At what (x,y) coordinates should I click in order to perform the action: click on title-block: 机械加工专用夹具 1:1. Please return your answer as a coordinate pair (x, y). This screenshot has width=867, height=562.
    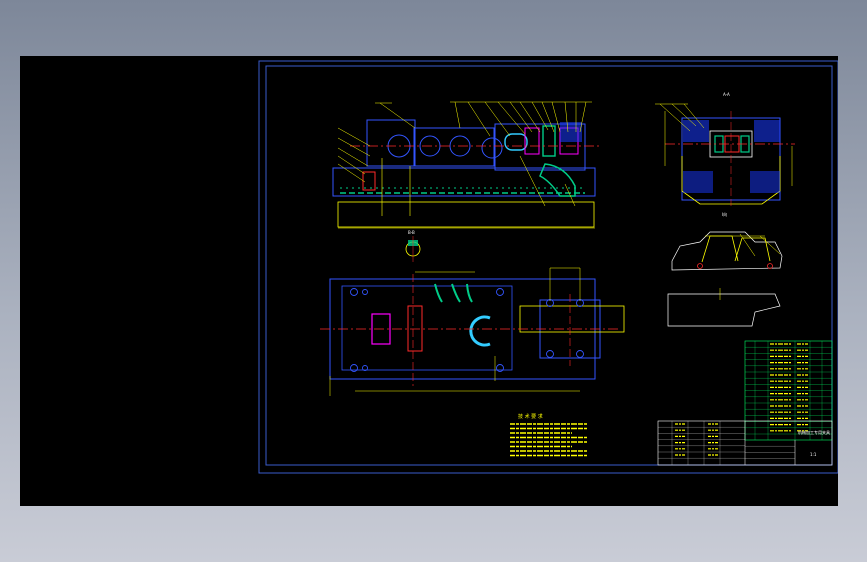
    Looking at the image, I should click on (745, 443).